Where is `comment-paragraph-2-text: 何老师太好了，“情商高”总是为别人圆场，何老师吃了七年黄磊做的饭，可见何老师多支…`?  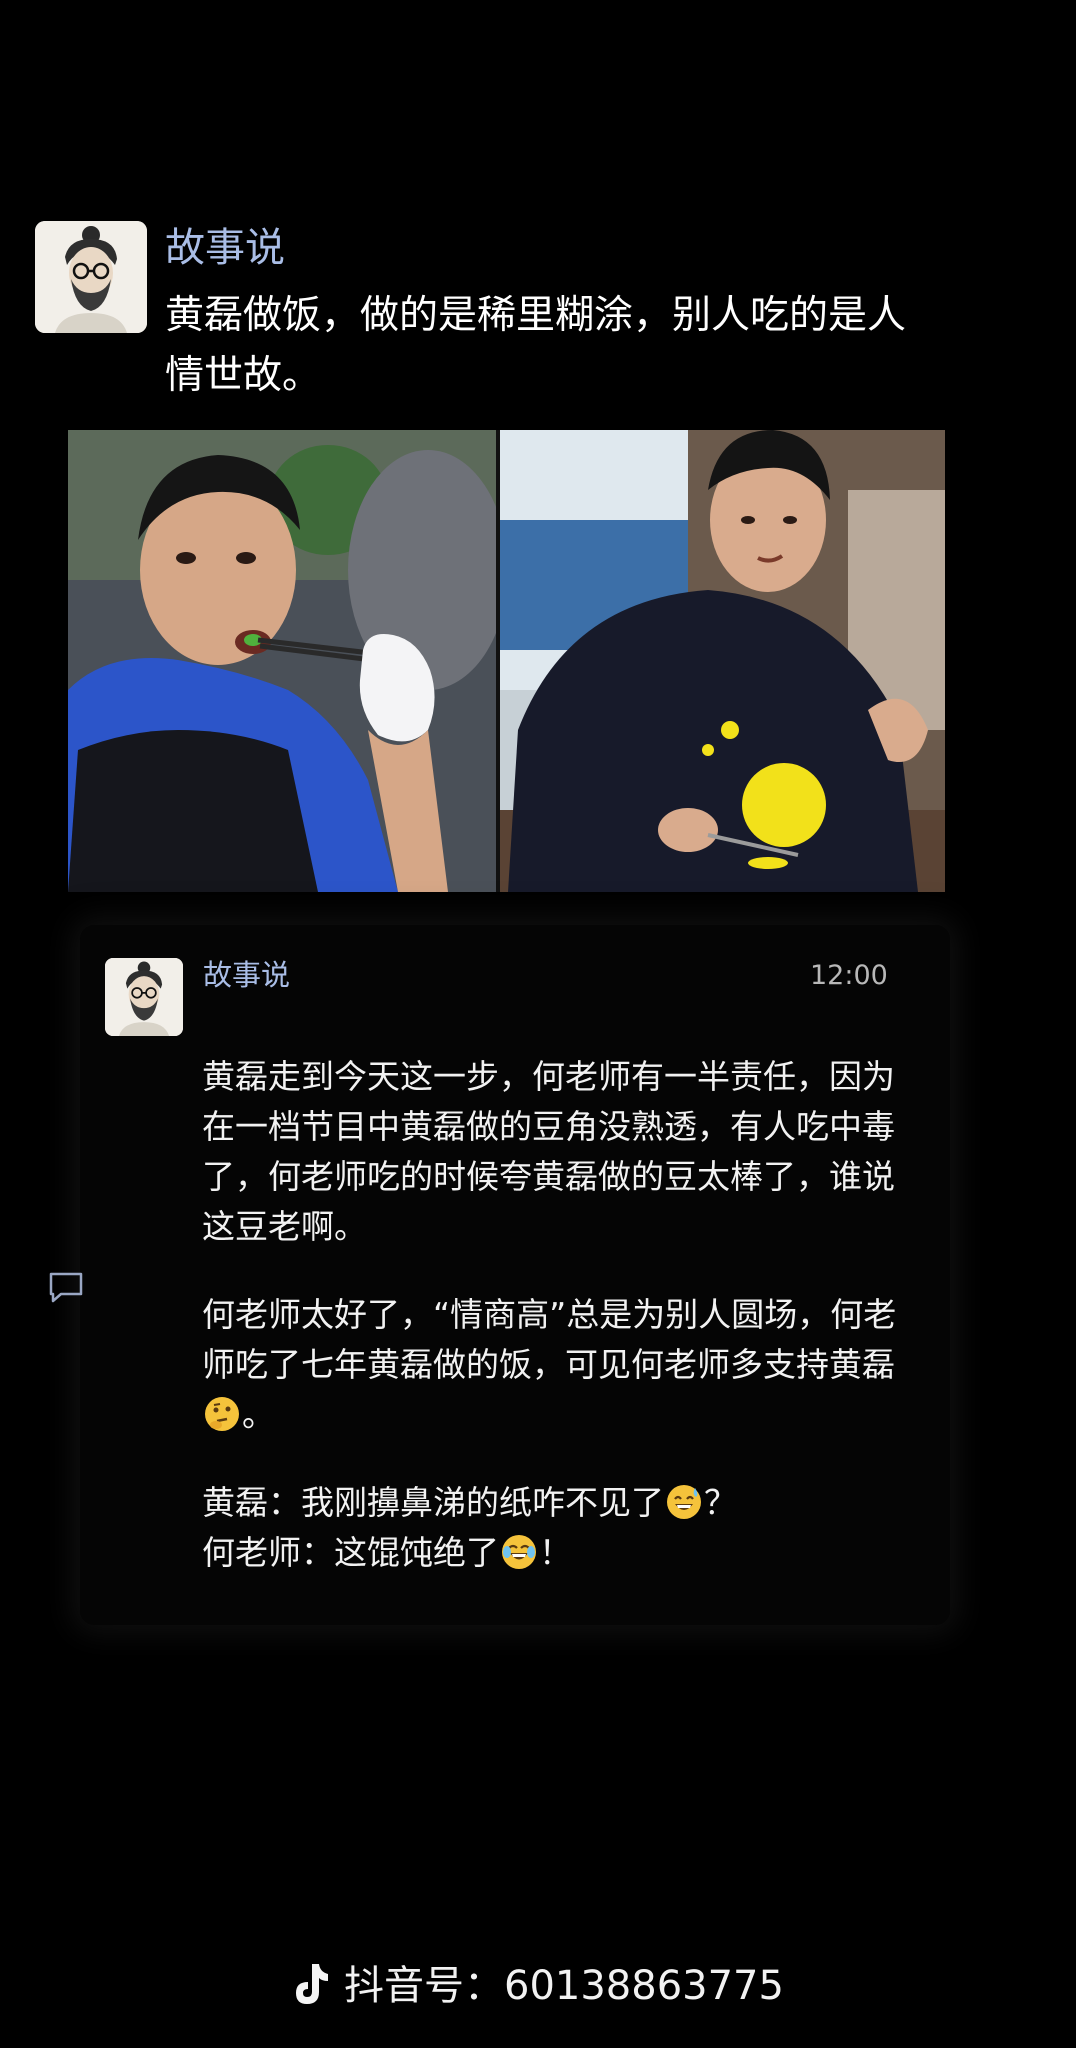 comment-paragraph-2-text: 何老师太好了，“情商高”总是为别人圆场，何老师吃了七年黄磊做的饭，可见何老师多支… is located at coordinates (549, 1339).